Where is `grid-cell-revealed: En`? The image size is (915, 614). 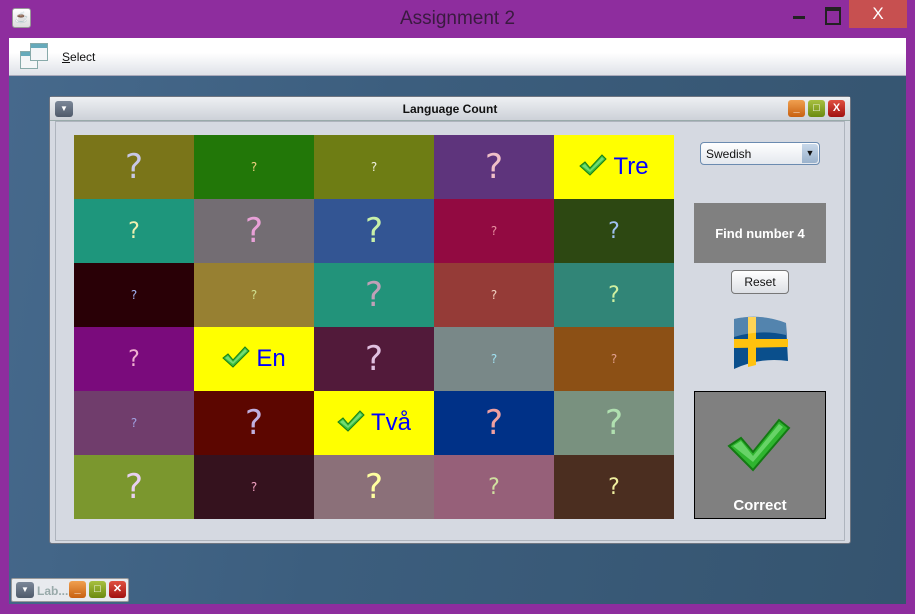
grid-cell-revealed: En is located at coordinates (254, 359).